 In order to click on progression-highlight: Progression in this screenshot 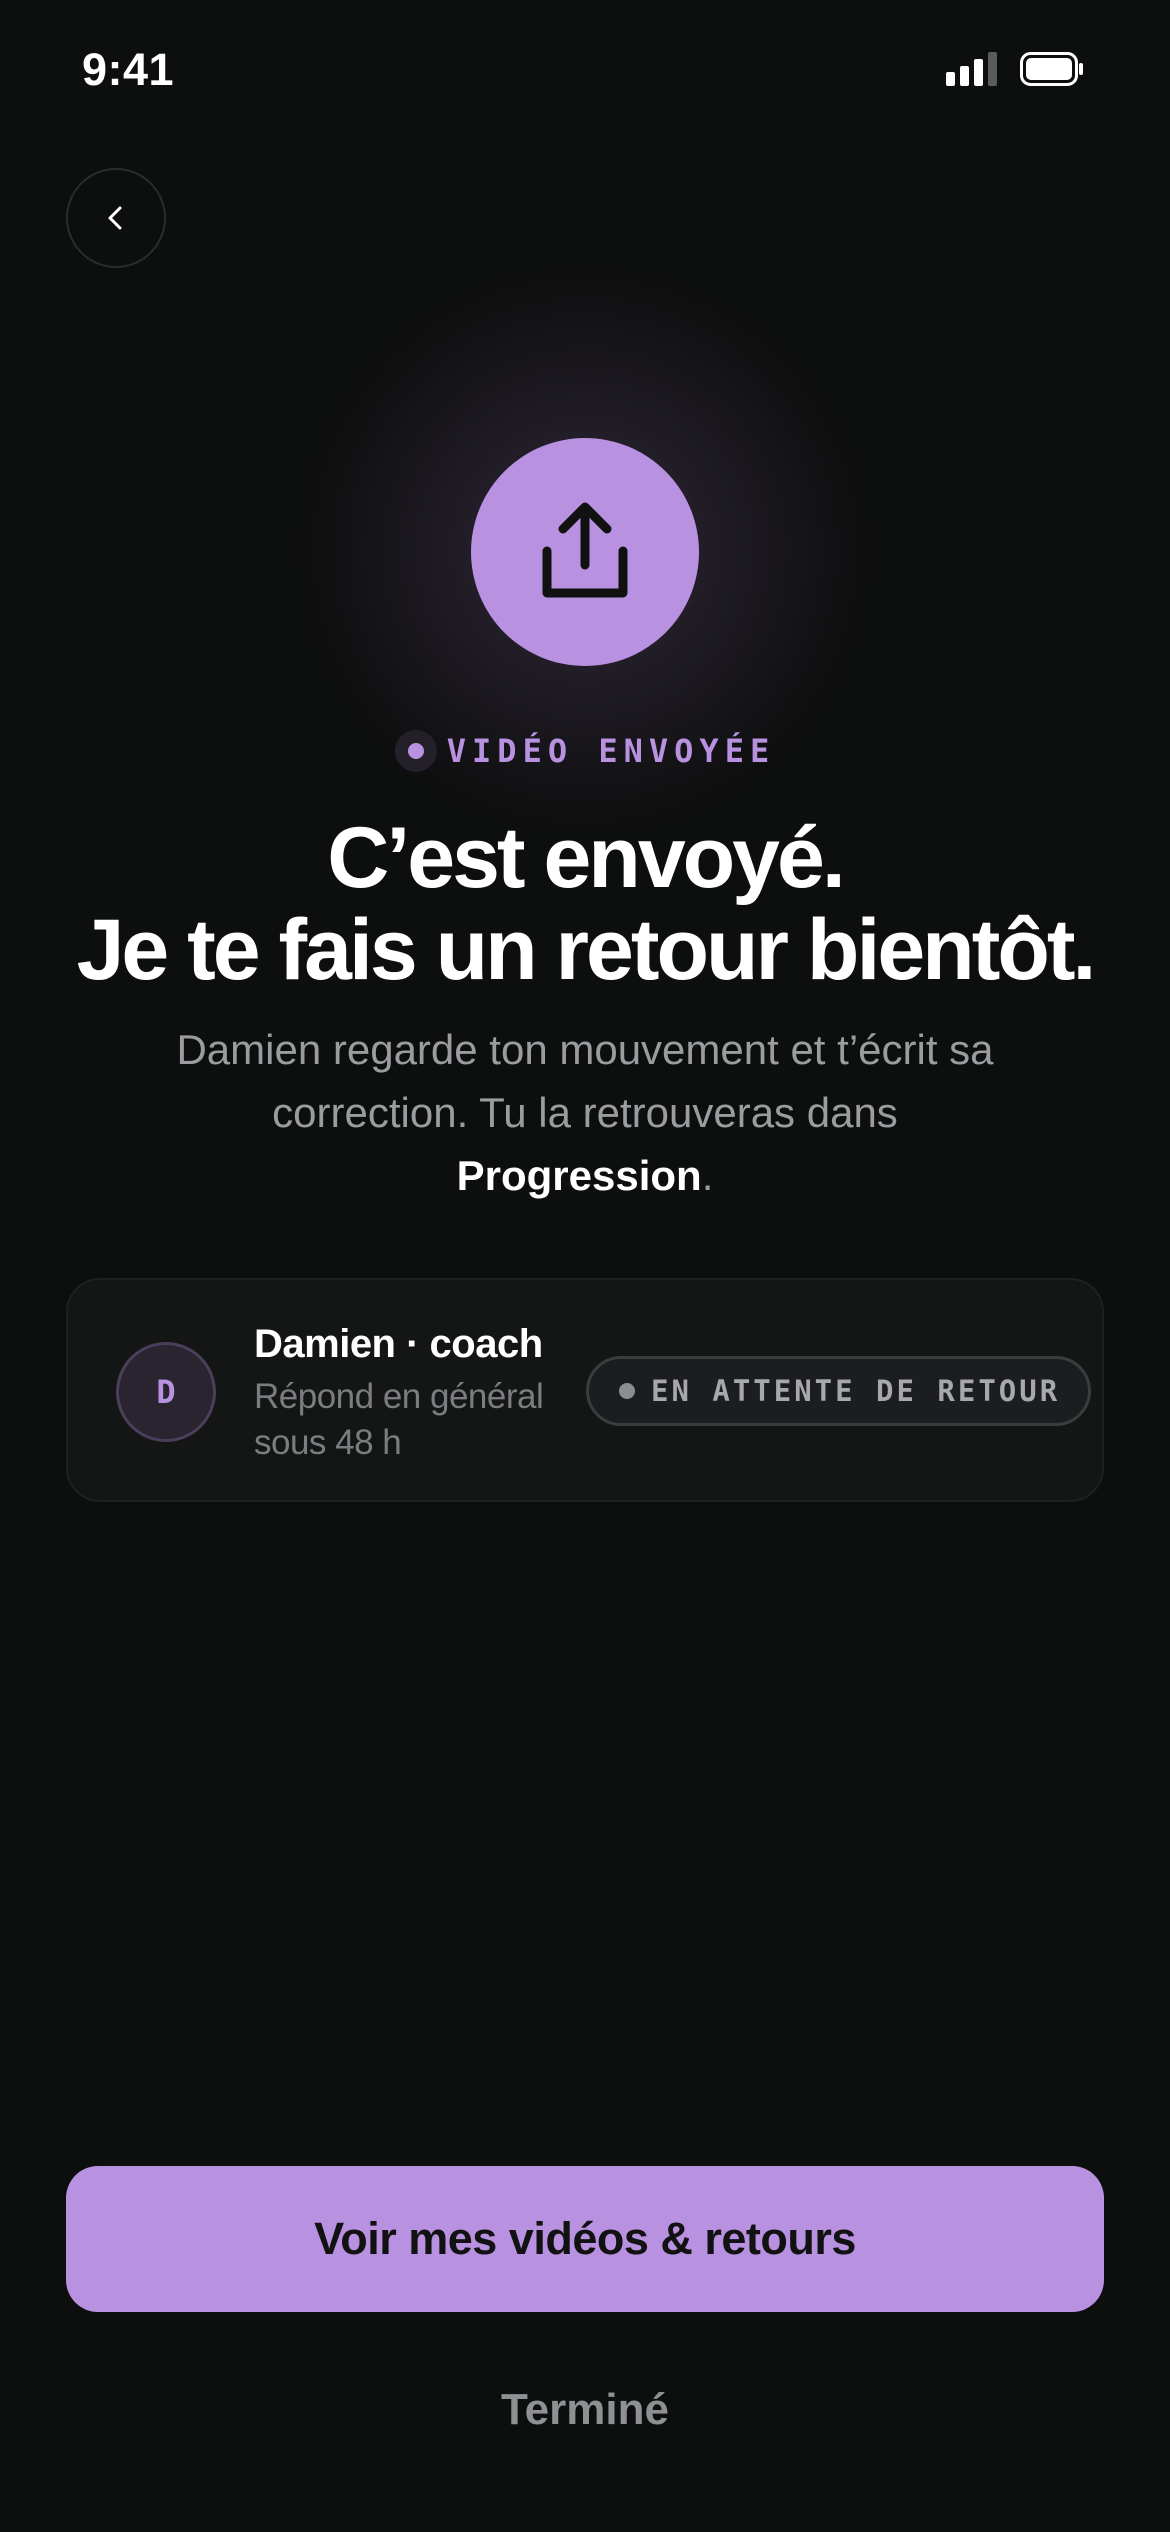, I will do `click(579, 1175)`.